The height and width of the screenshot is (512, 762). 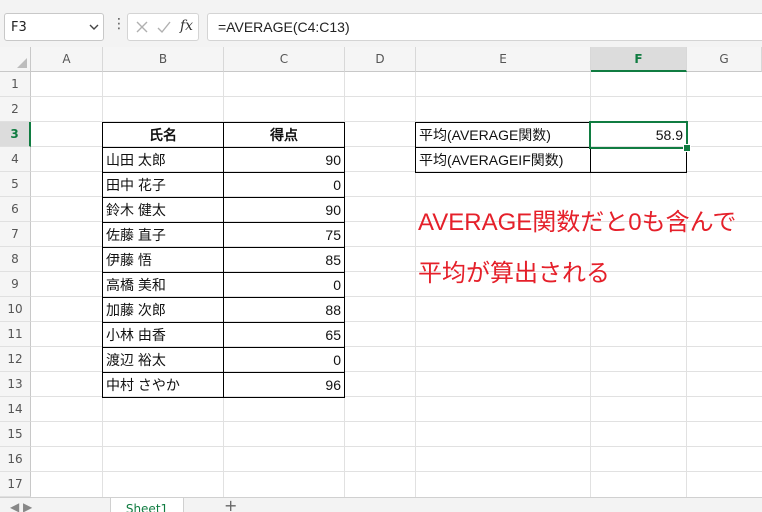 I want to click on row-header-2: 2, so click(x=15, y=109).